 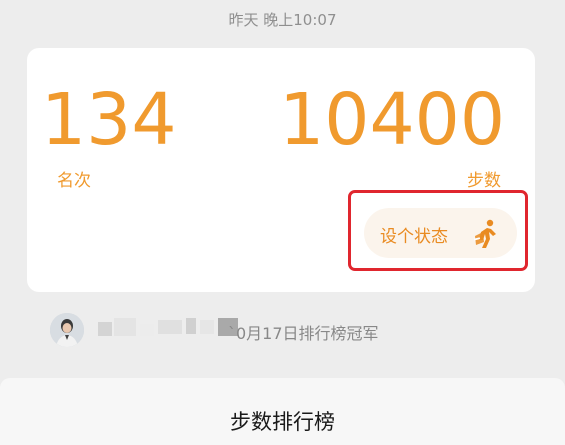 I want to click on timestamp: 昨天 晚上10:07, so click(x=282, y=20).